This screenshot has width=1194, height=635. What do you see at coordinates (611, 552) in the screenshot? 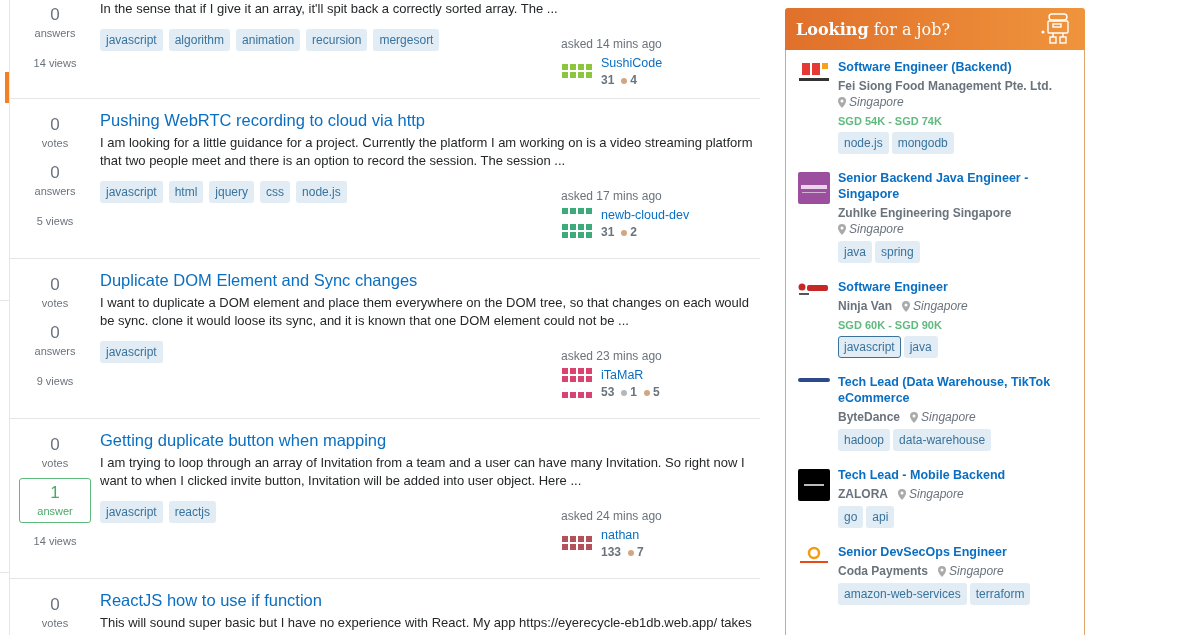
I see `reputation-score: 133` at bounding box center [611, 552].